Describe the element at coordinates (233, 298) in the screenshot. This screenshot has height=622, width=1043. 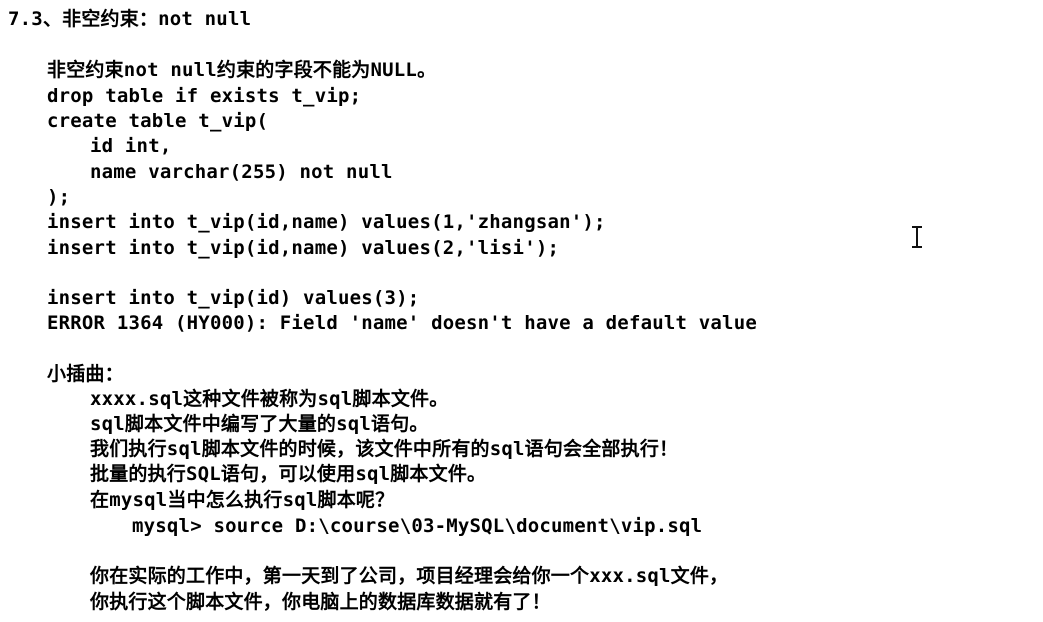
I see `code-insert-3: insert into t_vip(id) values(3);` at that location.